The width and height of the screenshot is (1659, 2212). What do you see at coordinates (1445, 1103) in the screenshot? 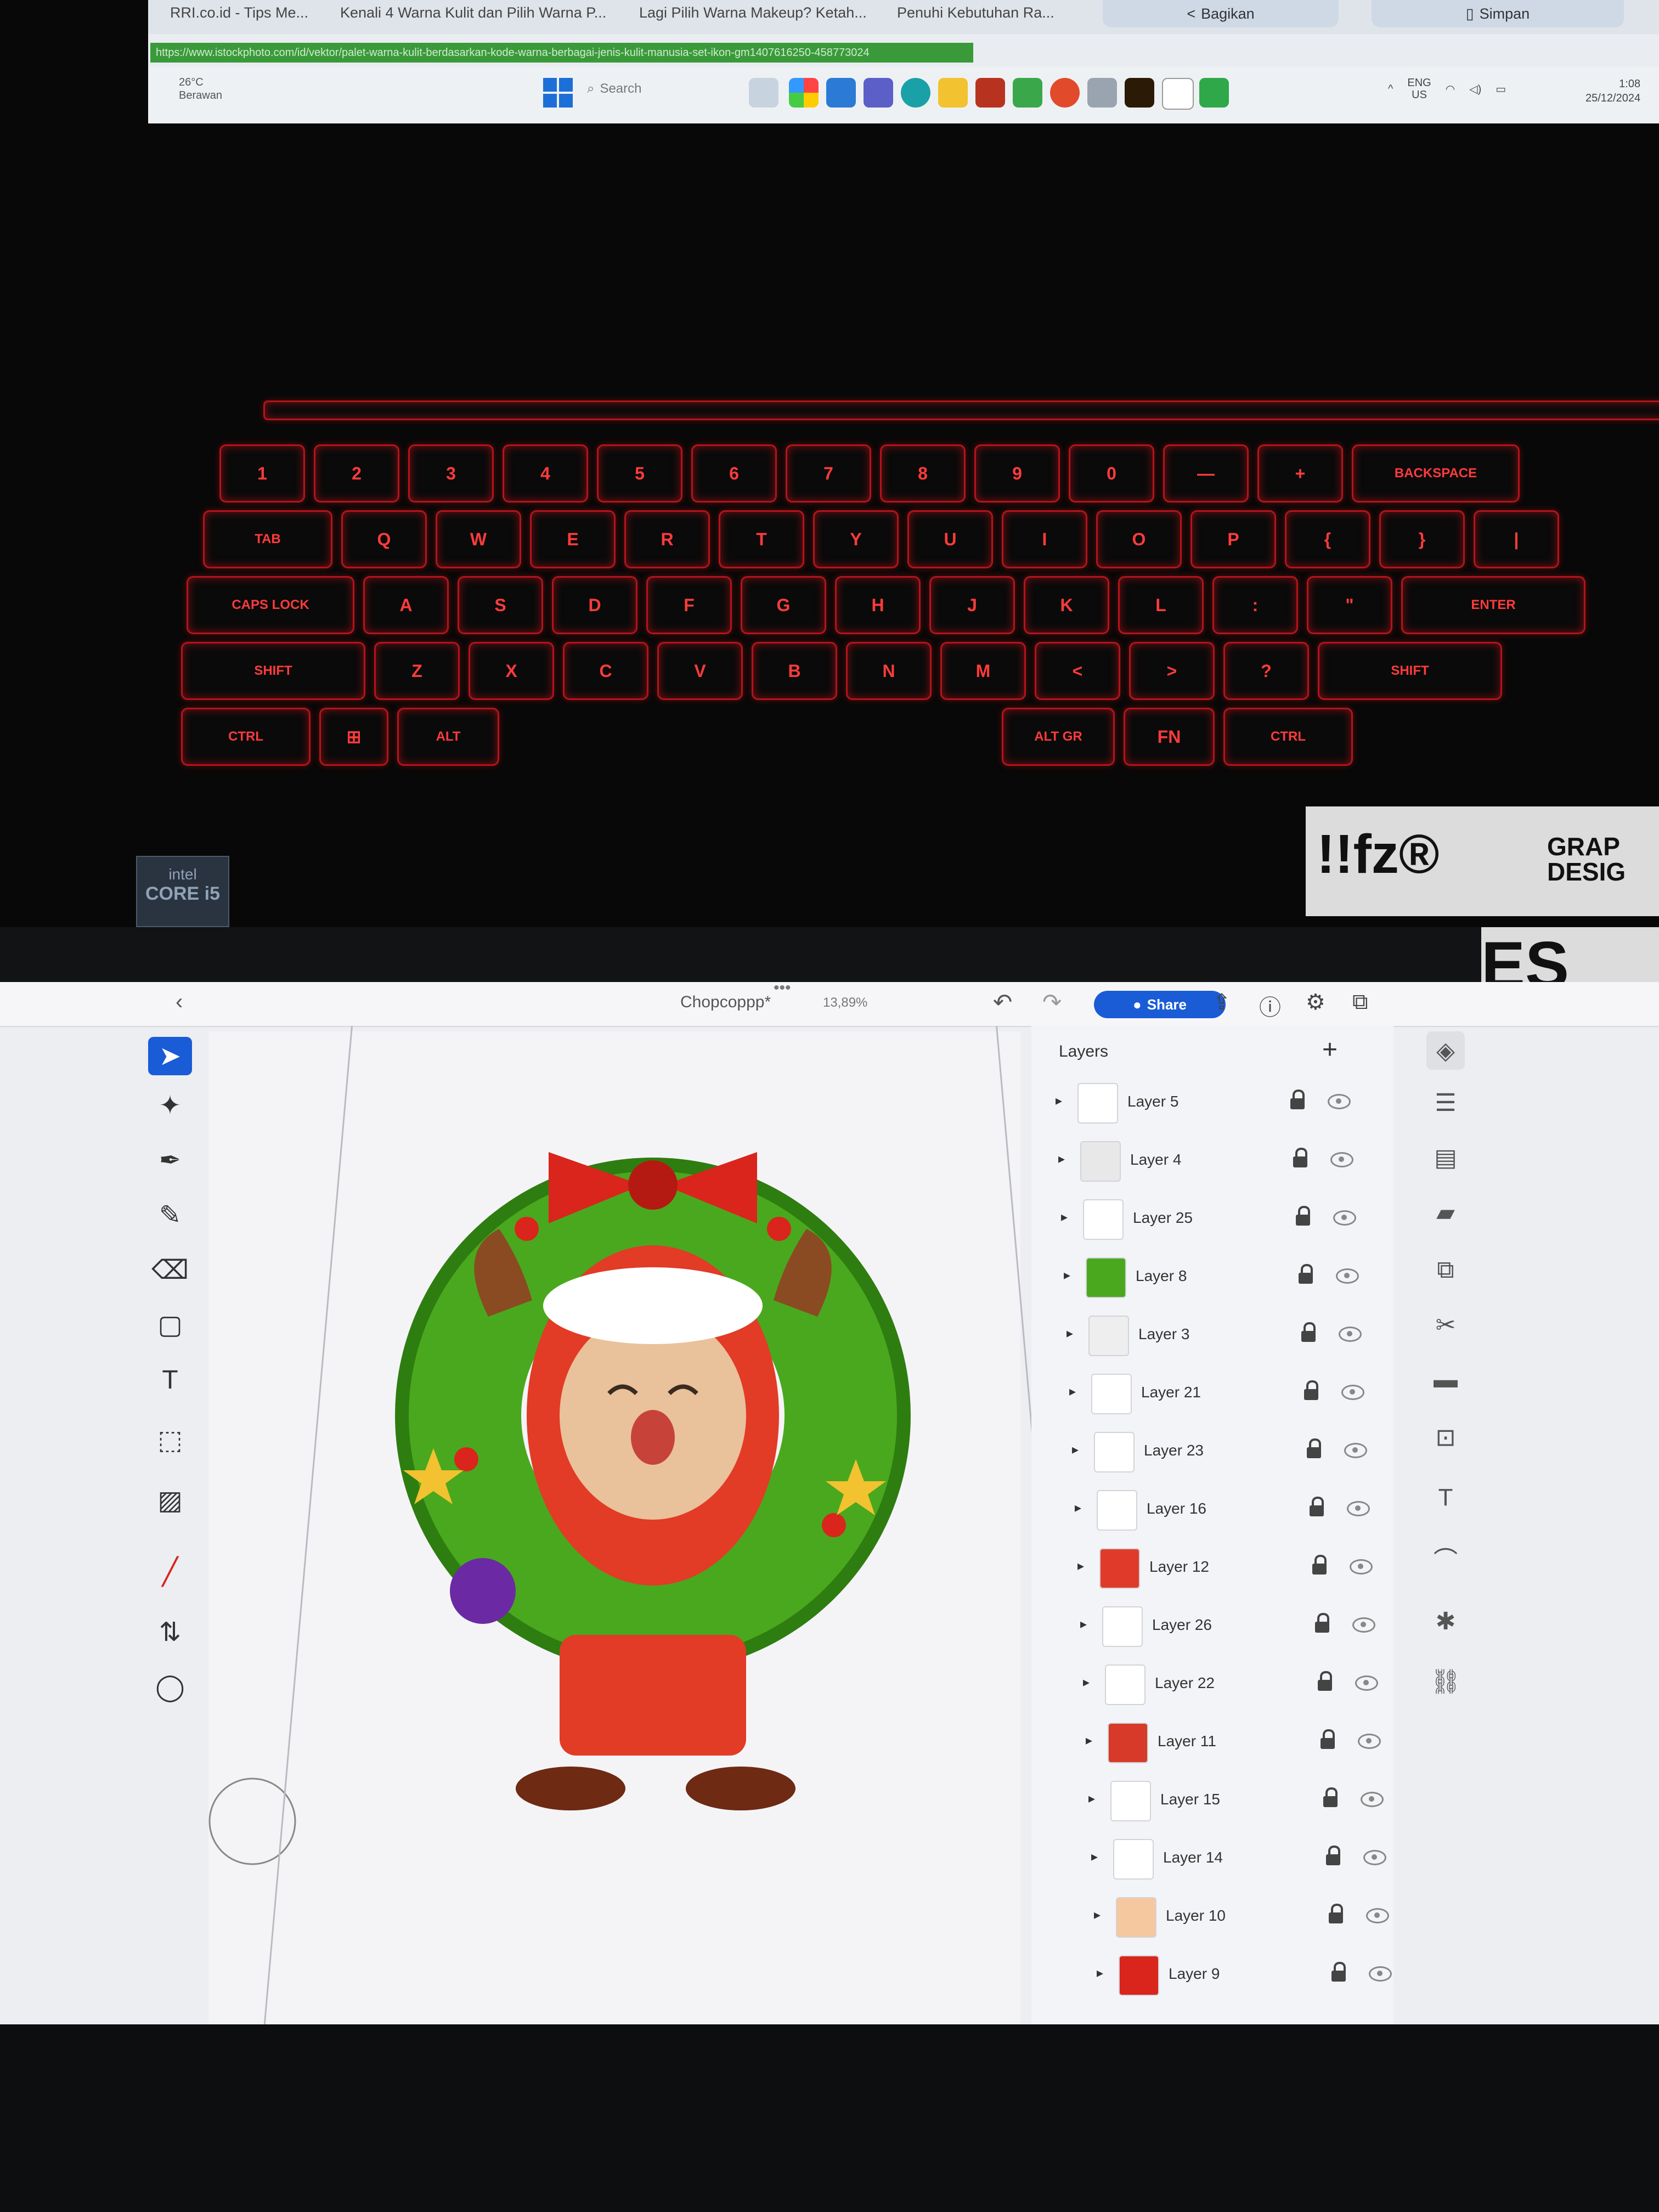
I see `properties-icon: ☰` at bounding box center [1445, 1103].